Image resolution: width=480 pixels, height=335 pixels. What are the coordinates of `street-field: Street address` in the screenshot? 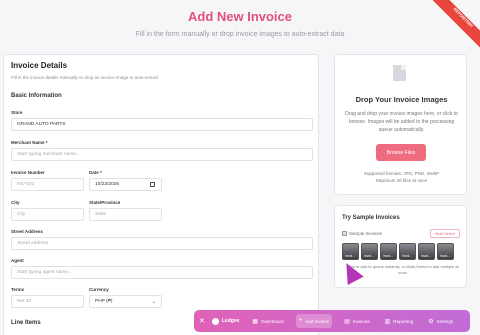 It's located at (162, 243).